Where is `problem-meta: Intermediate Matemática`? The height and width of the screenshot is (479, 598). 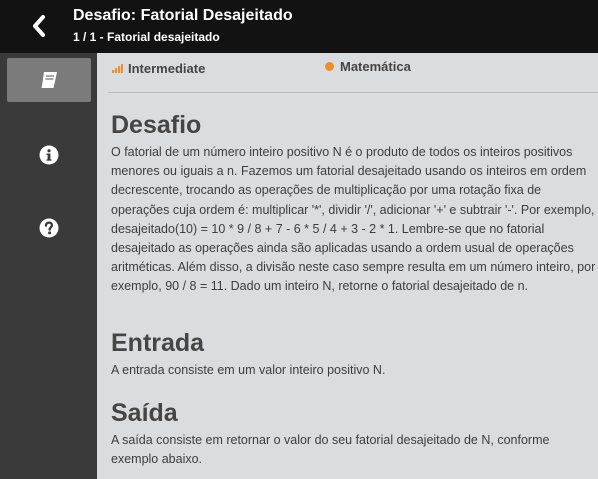 problem-meta: Intermediate Matemática is located at coordinates (352, 69).